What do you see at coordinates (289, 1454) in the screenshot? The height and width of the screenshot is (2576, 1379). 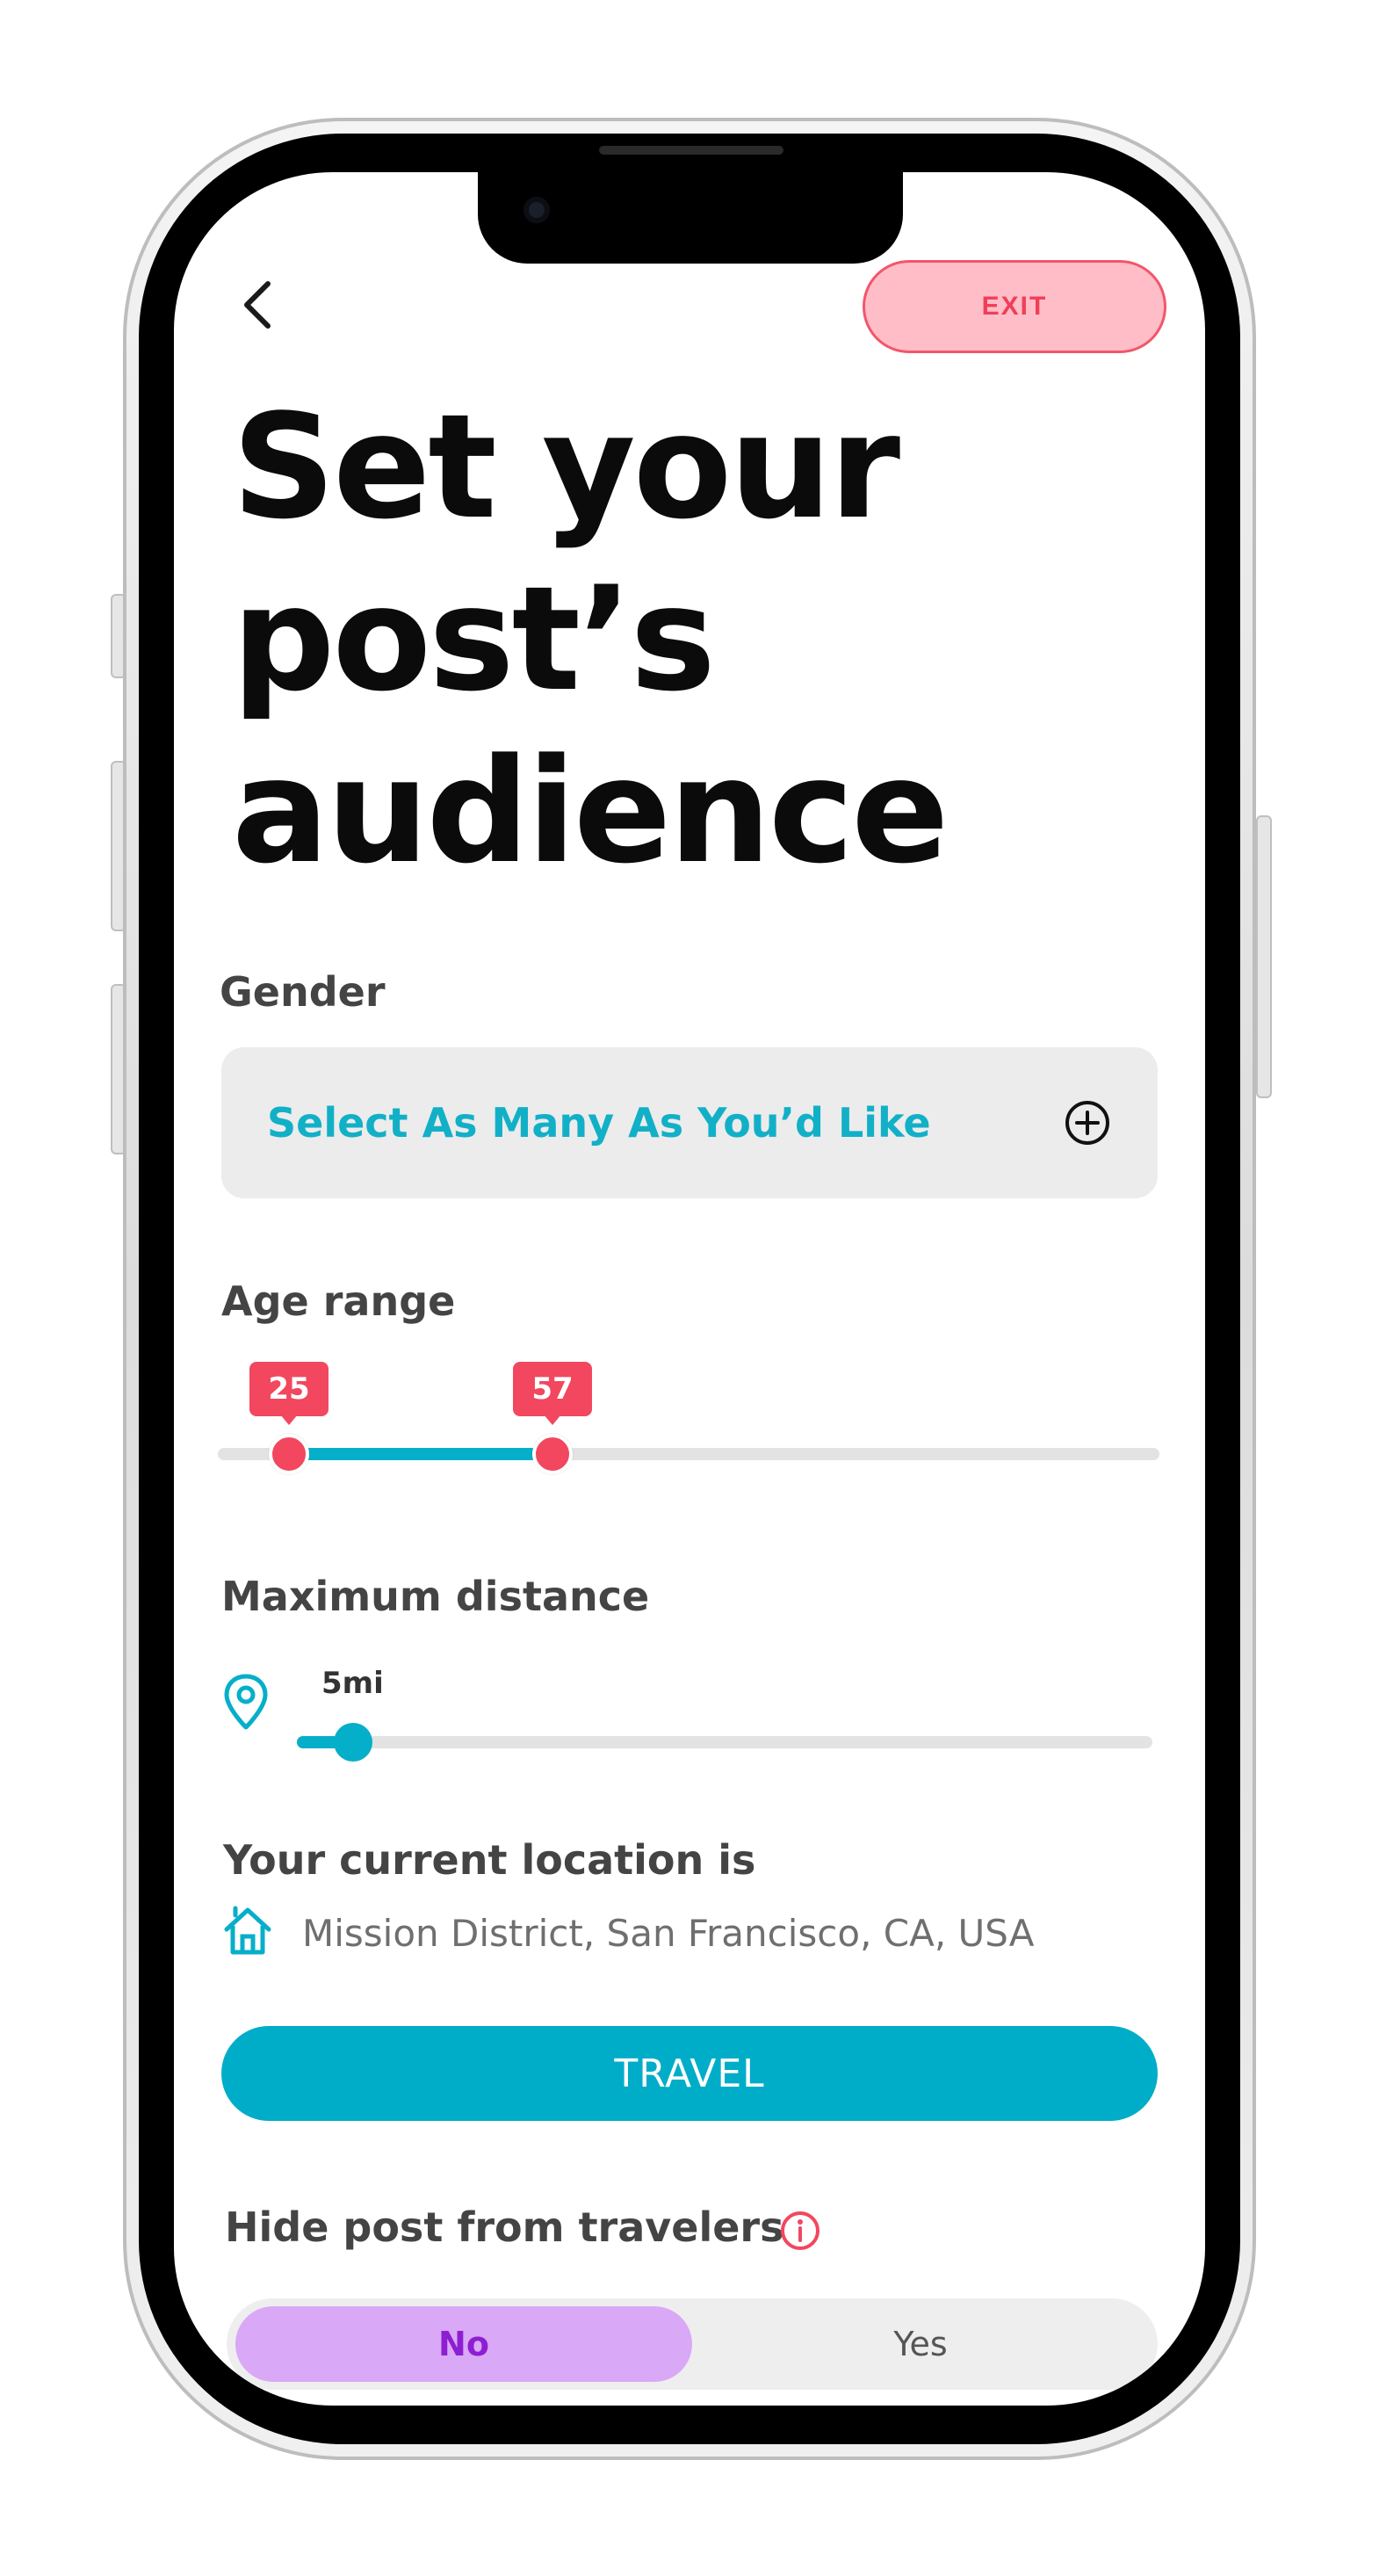 I see `age-min-thumb` at bounding box center [289, 1454].